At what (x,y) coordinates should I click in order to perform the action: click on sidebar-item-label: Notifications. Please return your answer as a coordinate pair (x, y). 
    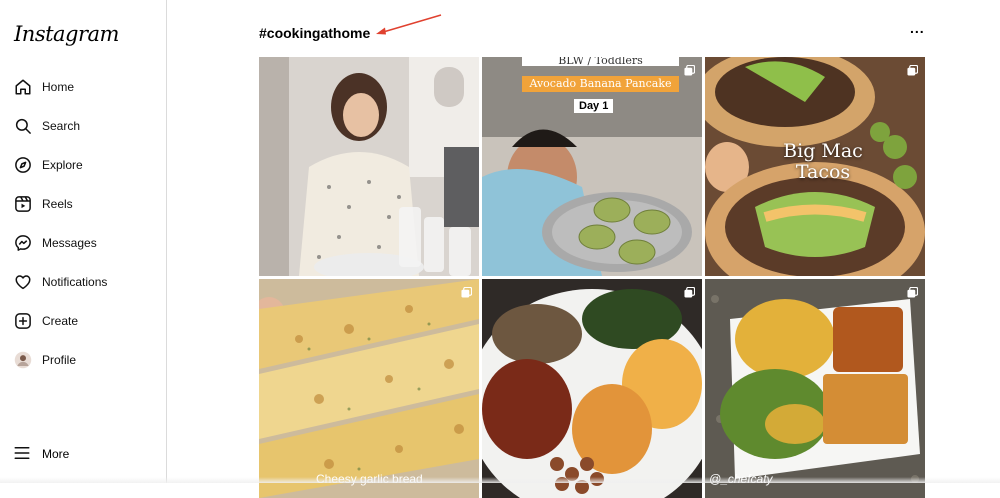
    Looking at the image, I should click on (75, 282).